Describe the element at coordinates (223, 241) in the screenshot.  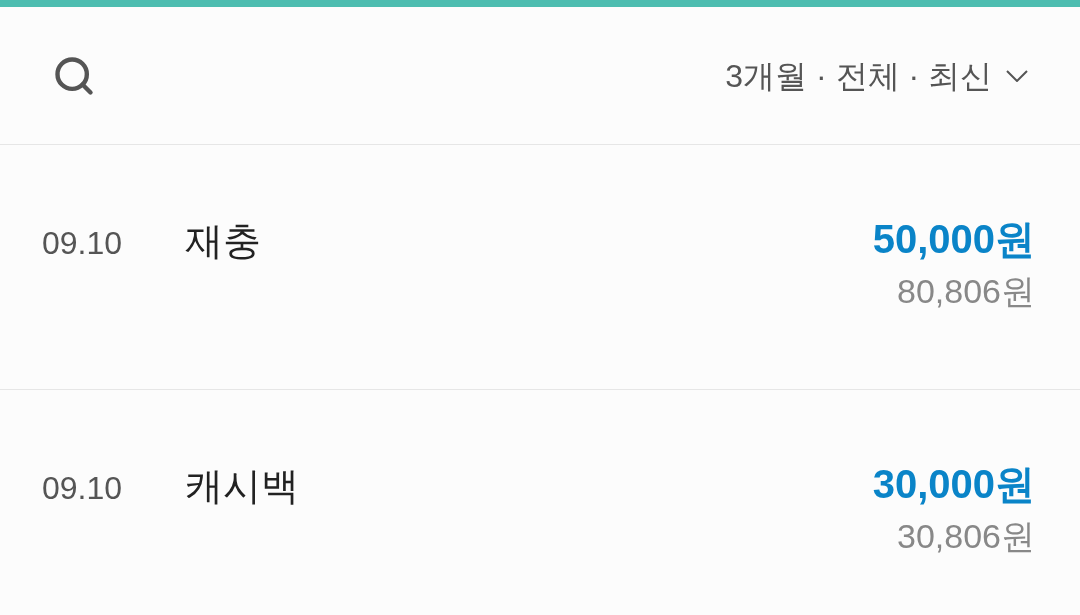
I see `transaction-title: 재충` at that location.